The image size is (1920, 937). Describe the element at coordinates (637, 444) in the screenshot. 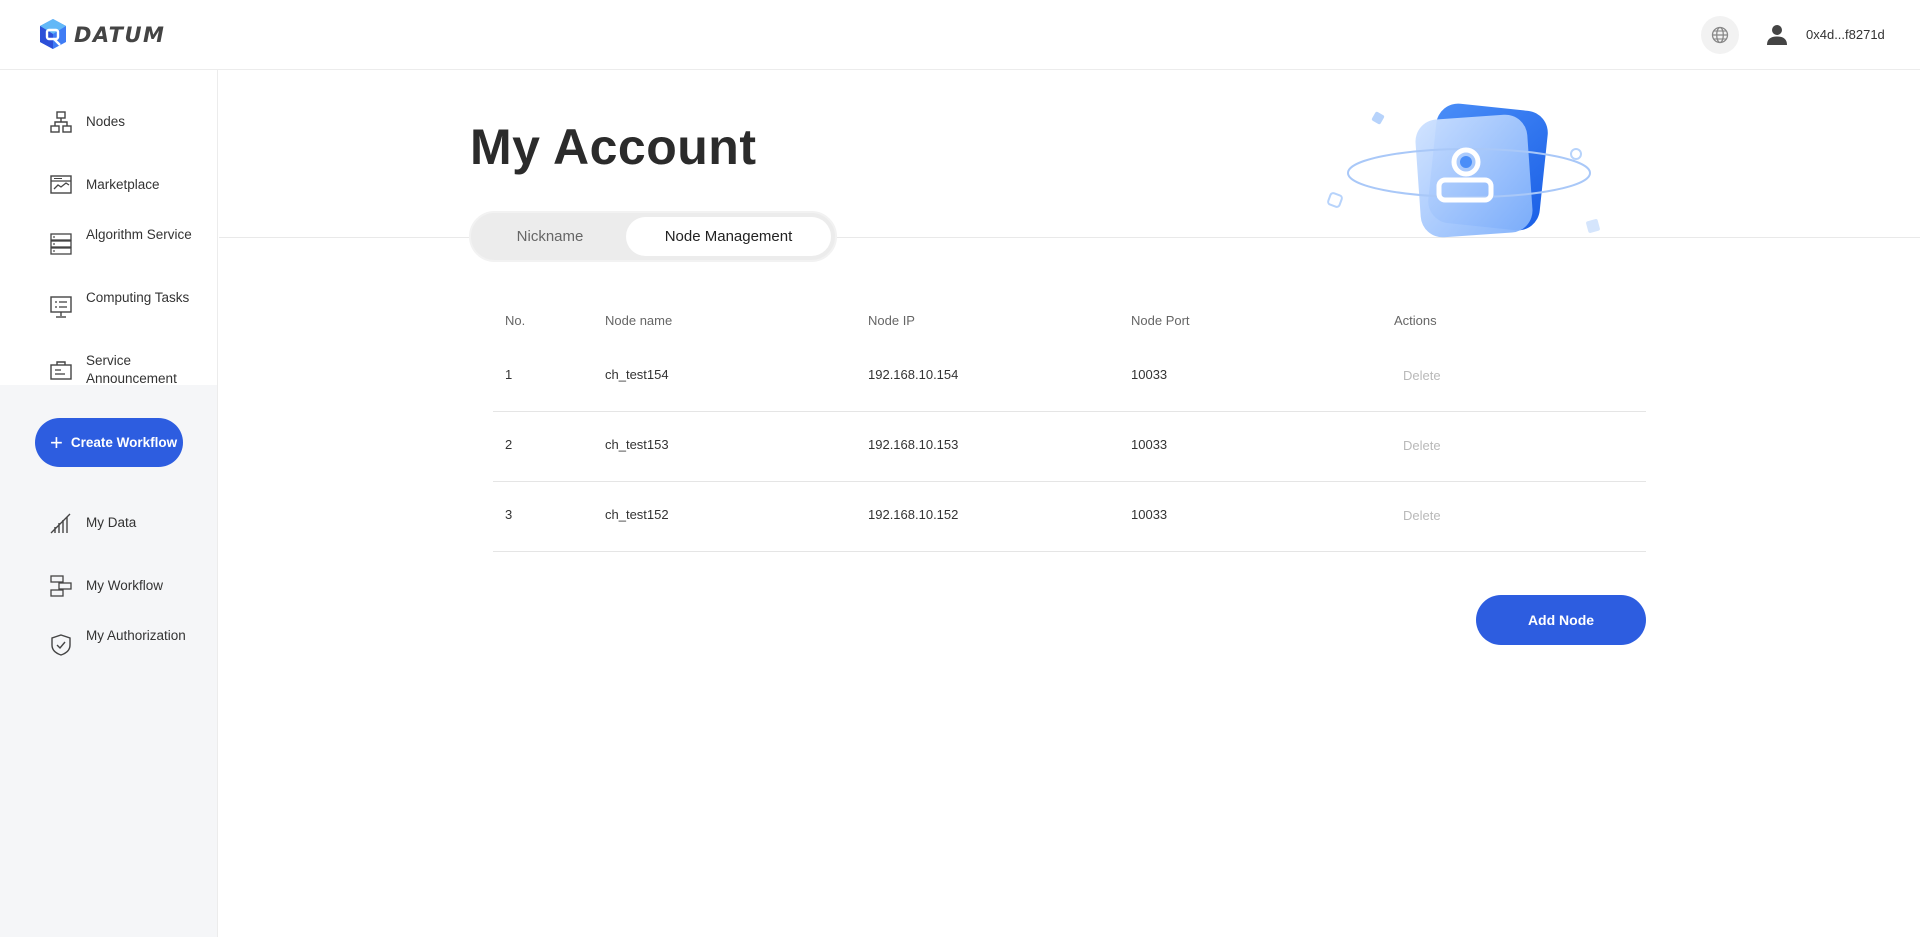

I see `cell-node-name: ch_test153` at that location.